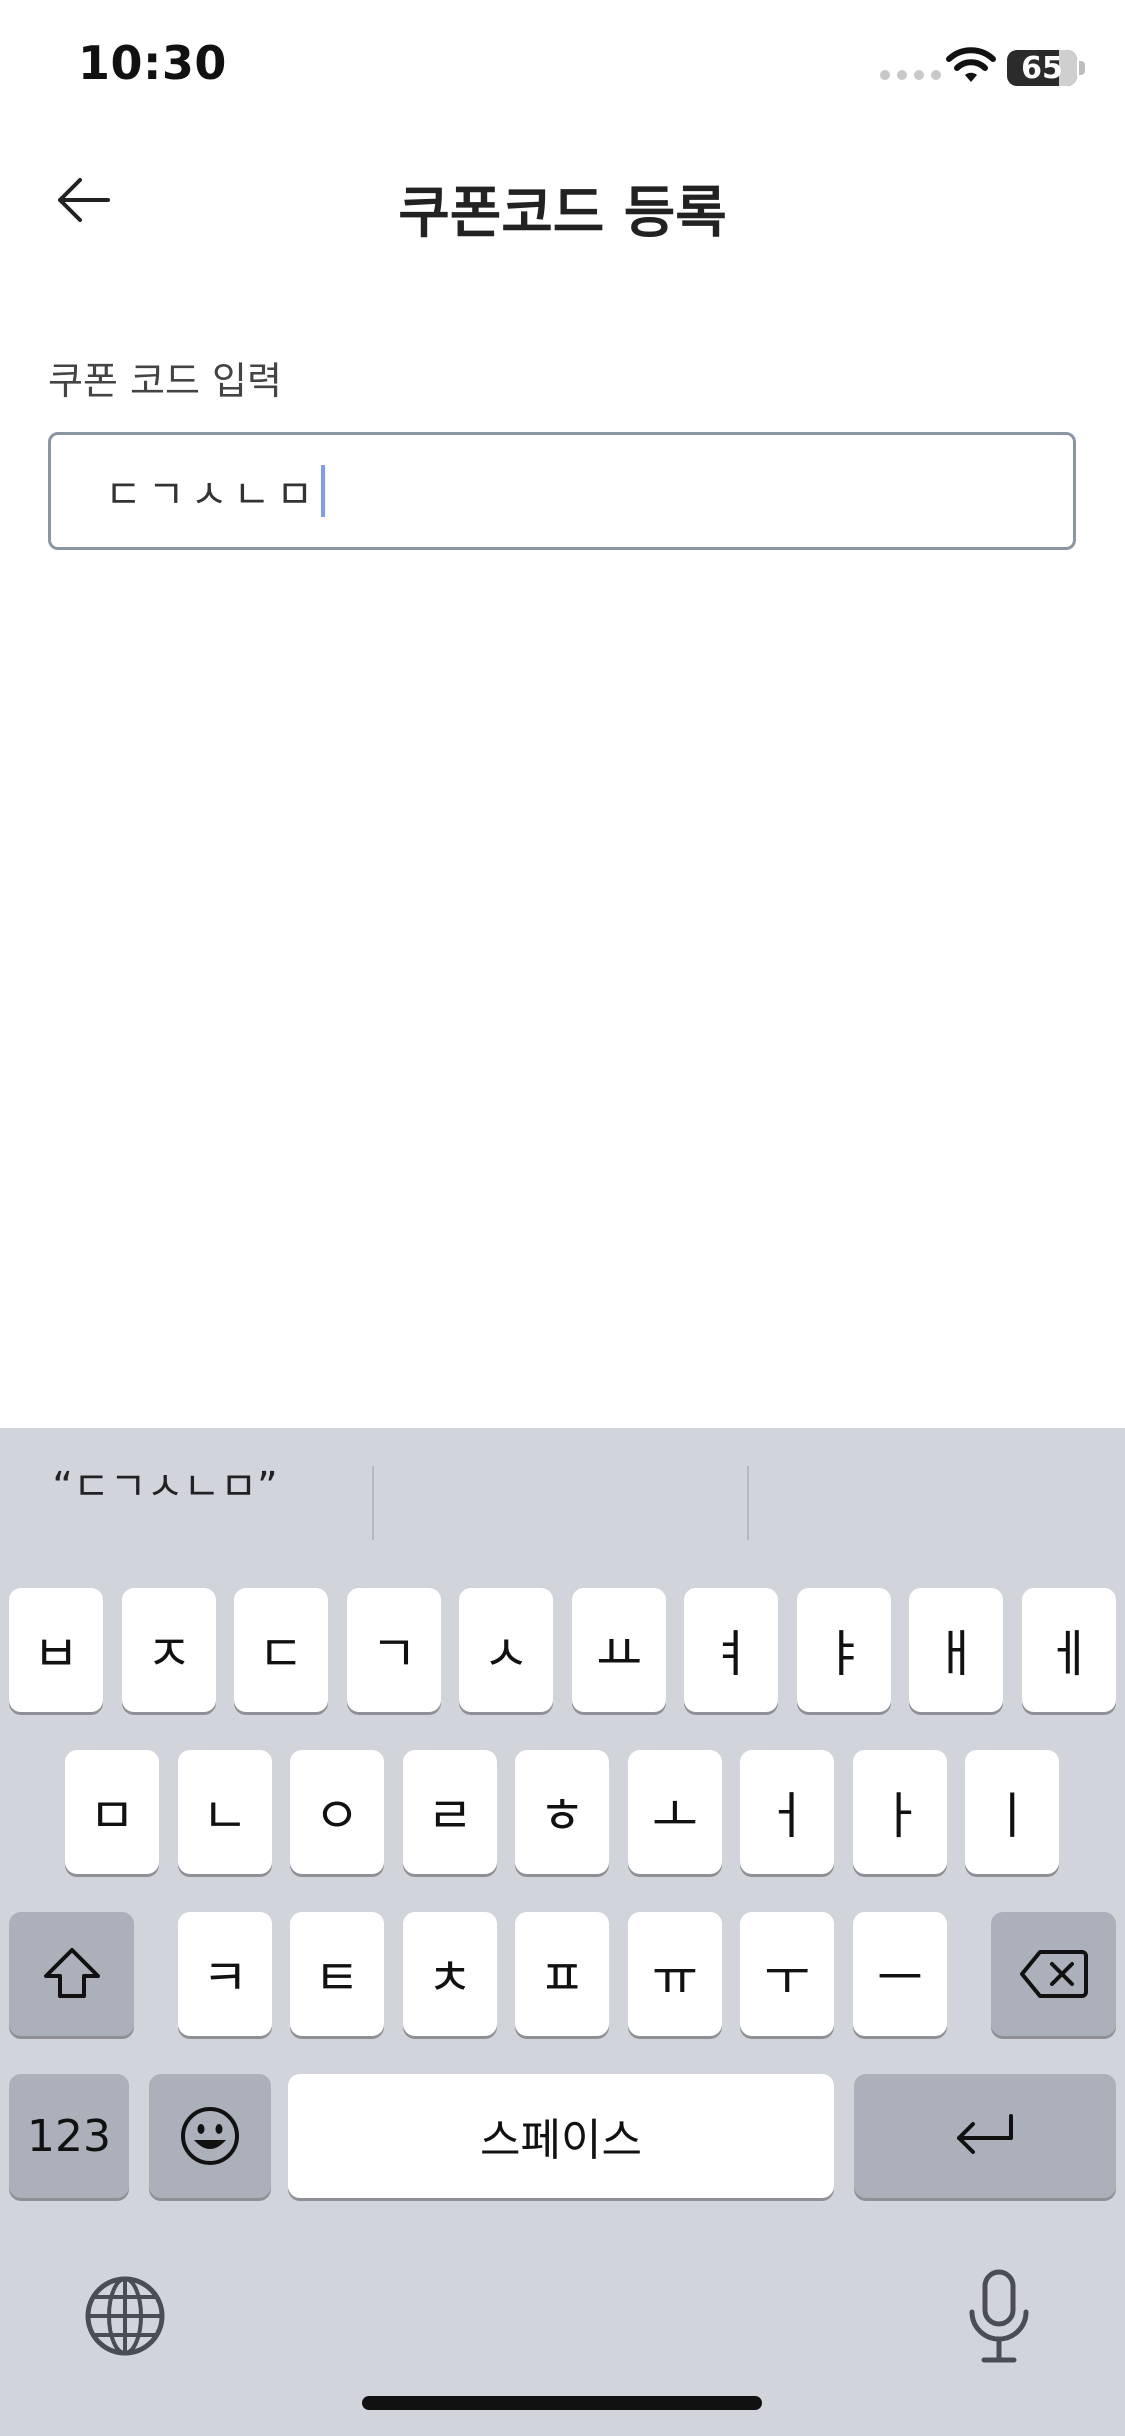 This screenshot has height=2436, width=1125. Describe the element at coordinates (281, 1650) in the screenshot. I see `key-d: ㄷ` at that location.